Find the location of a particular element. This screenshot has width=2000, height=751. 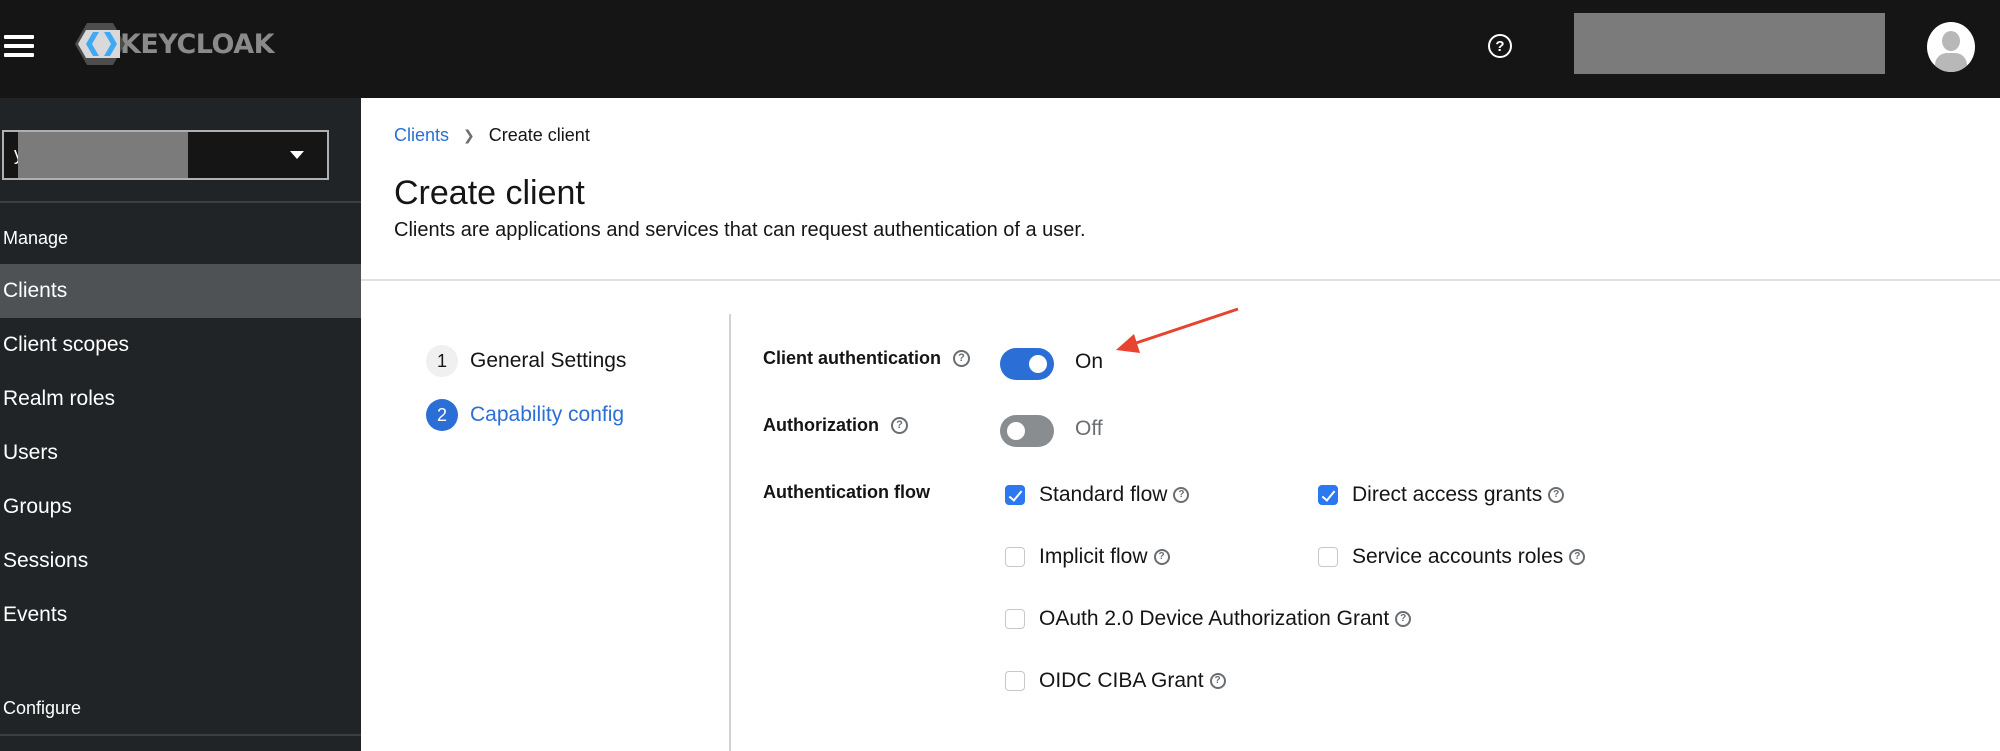

service-accounts-roles-option: Service accounts roles ? is located at coordinates (1452, 557).